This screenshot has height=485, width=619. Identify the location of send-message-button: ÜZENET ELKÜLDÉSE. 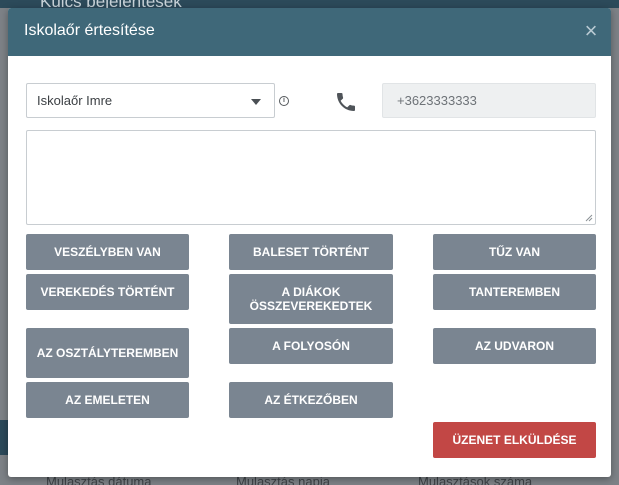
(514, 440).